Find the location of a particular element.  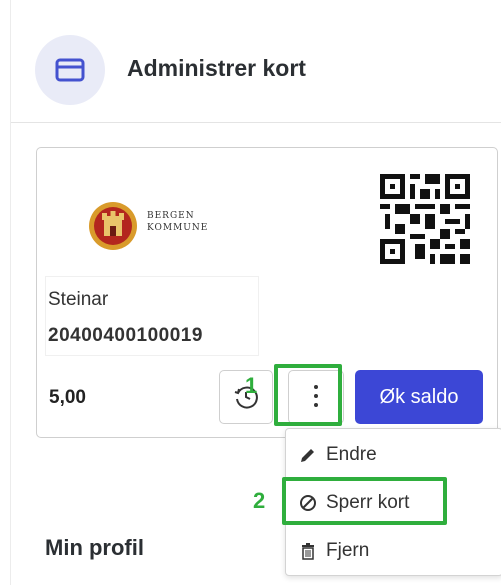

card-holder-name: Steinar is located at coordinates (78, 299).